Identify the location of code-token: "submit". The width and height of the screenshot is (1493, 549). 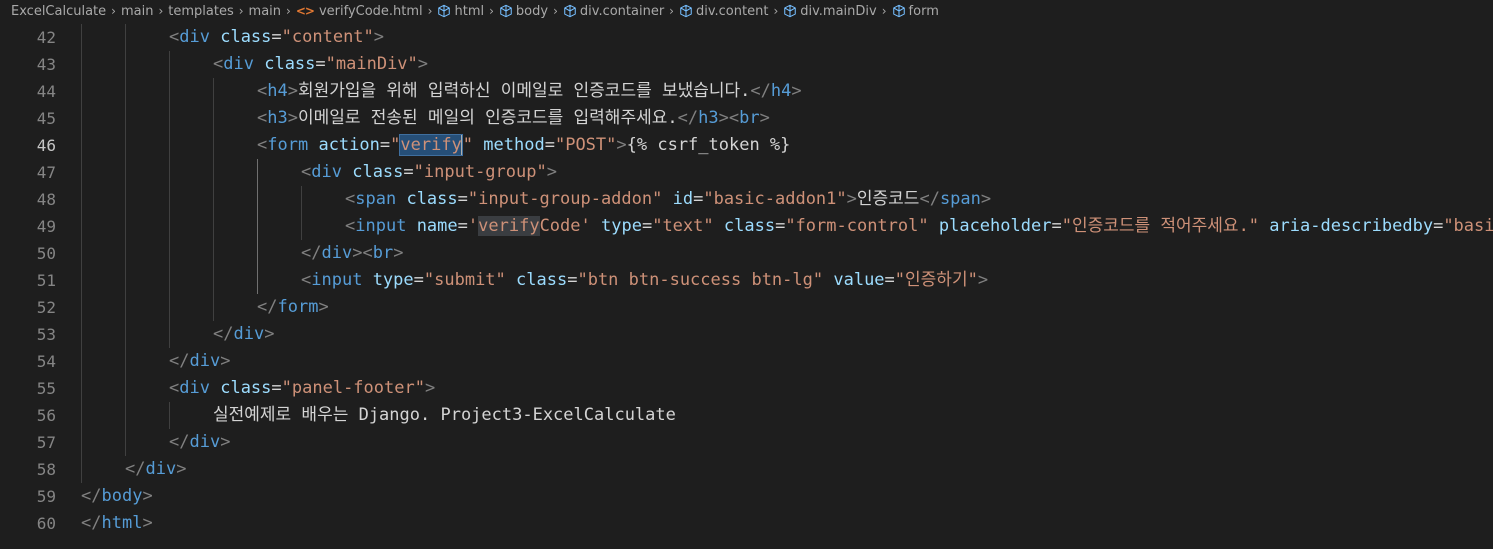
(464, 280).